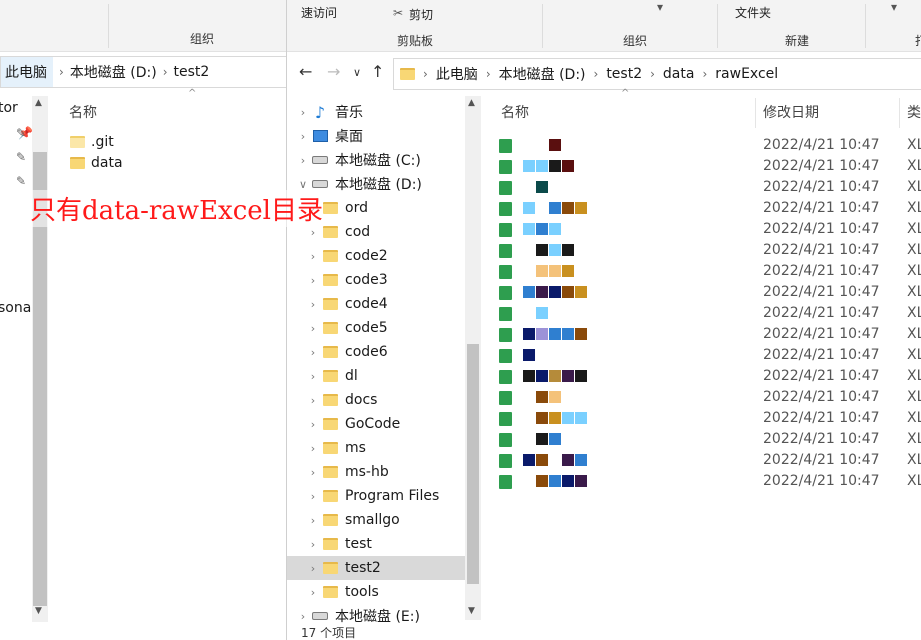 The height and width of the screenshot is (640, 921). I want to click on nav-item-partial: sona, so click(15, 308).